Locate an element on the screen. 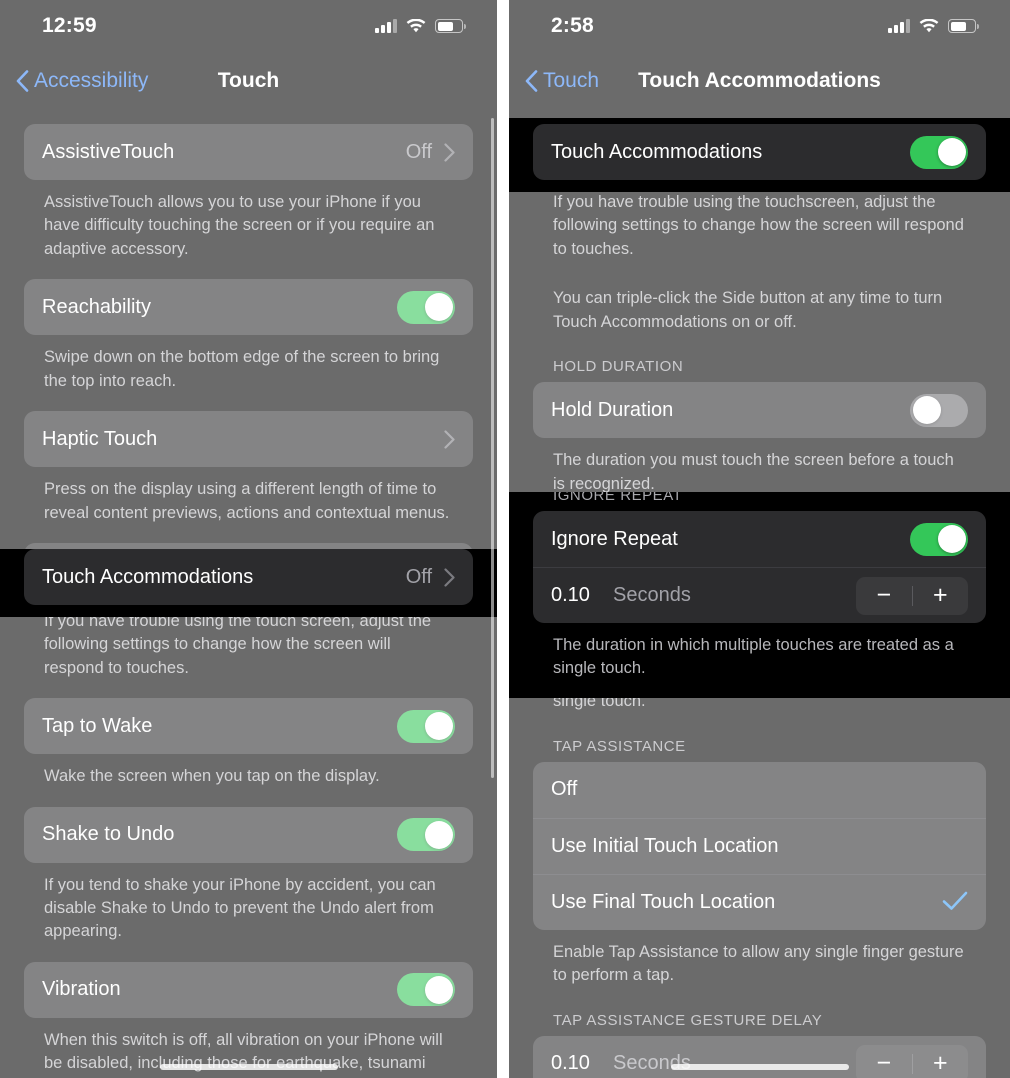 The width and height of the screenshot is (1010, 1078). back-button-label: Touch is located at coordinates (571, 80).